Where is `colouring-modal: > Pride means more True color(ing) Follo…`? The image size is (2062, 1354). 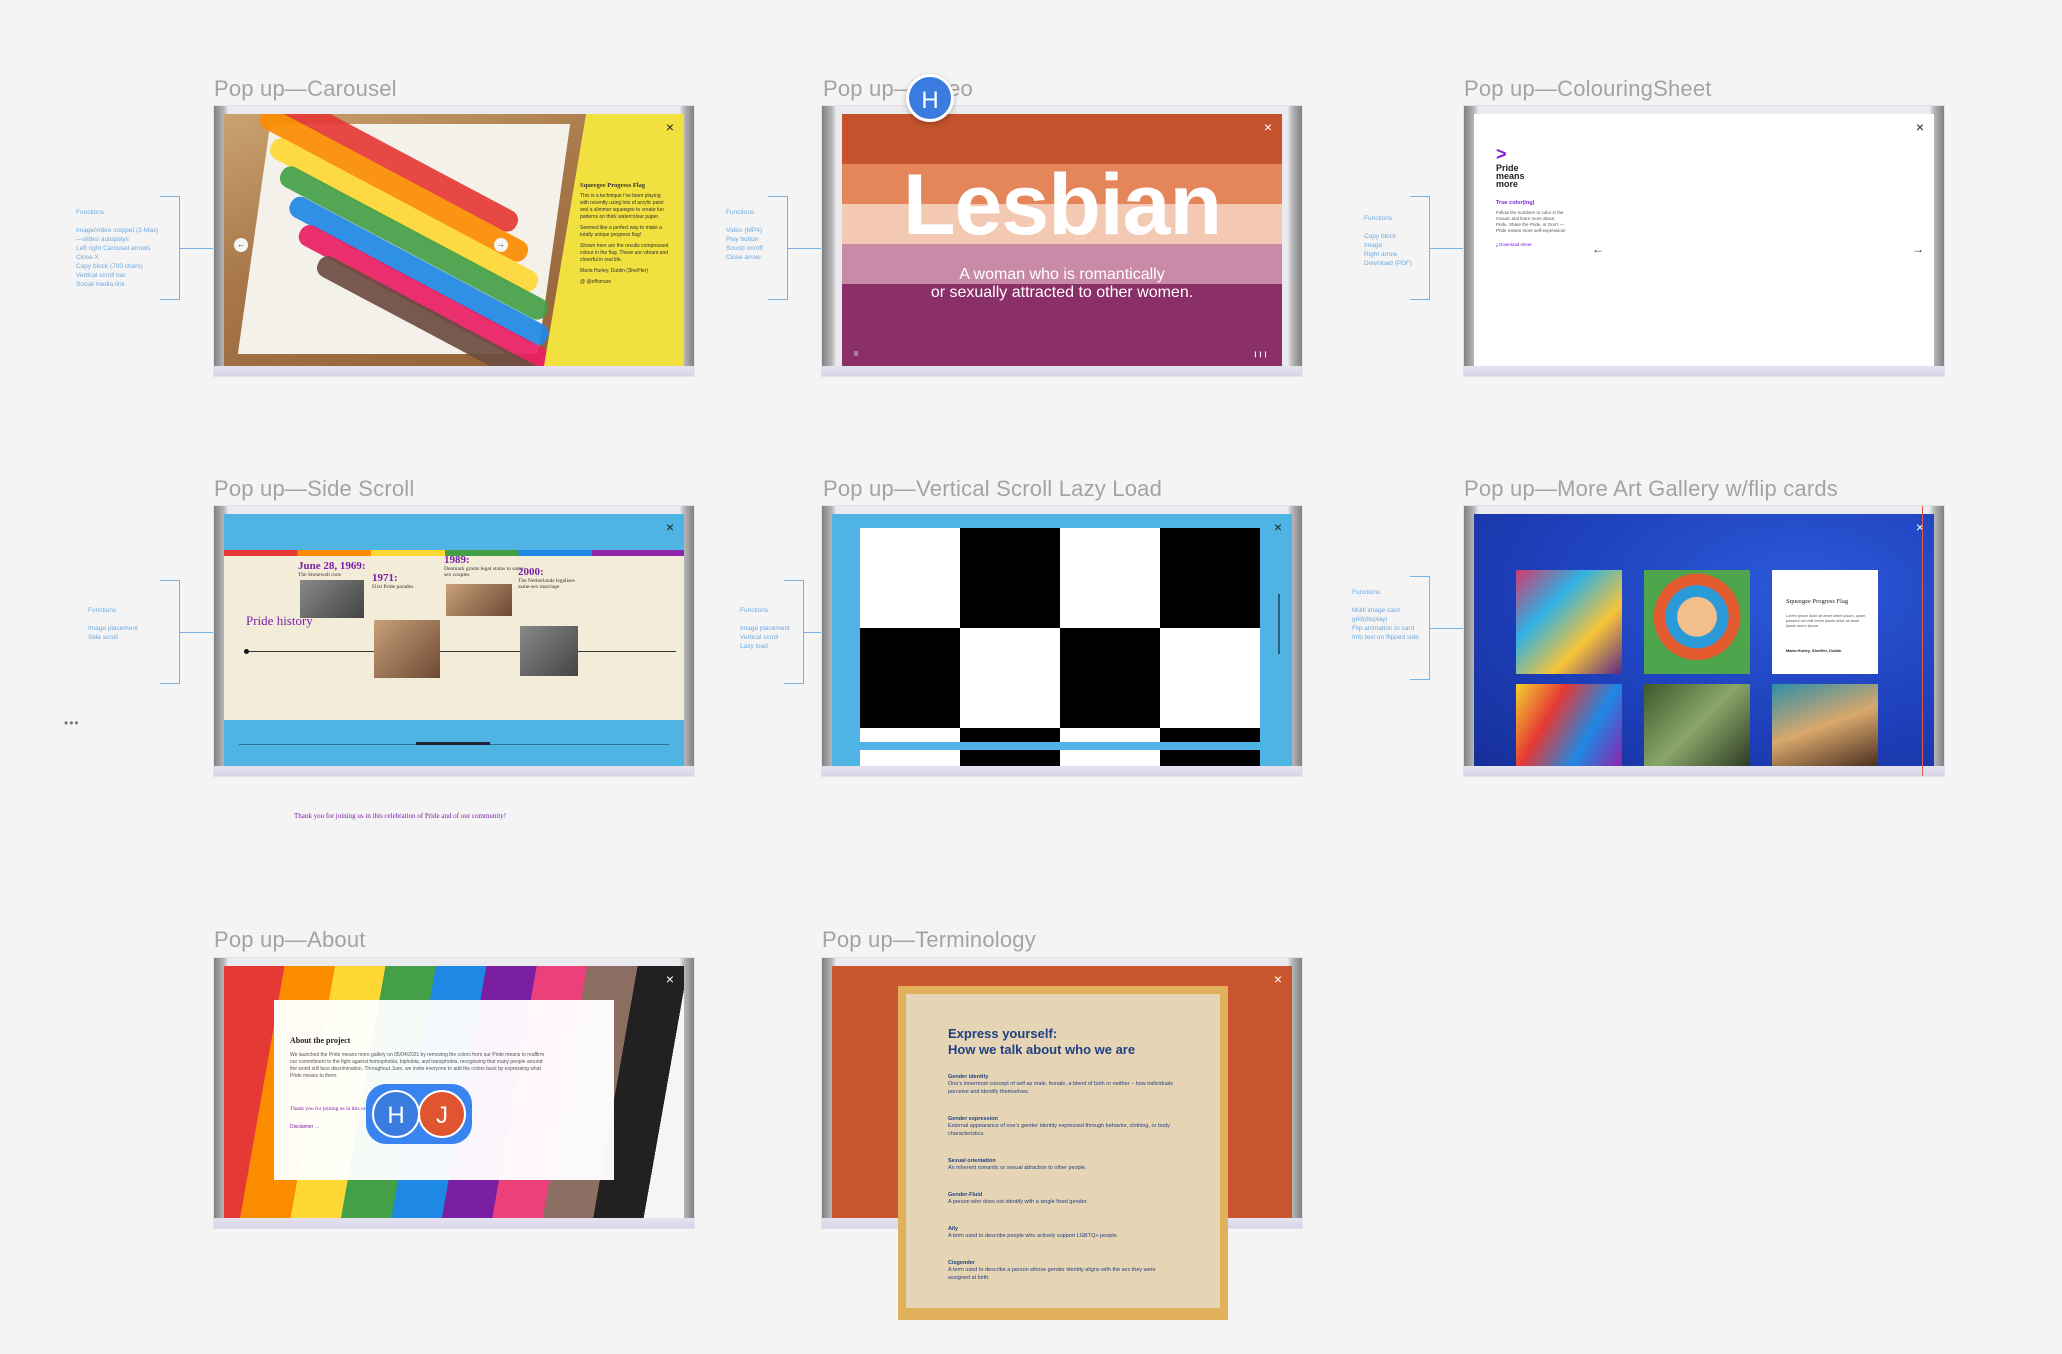
colouring-modal: > Pride means more True color(ing) Follo… is located at coordinates (1704, 240).